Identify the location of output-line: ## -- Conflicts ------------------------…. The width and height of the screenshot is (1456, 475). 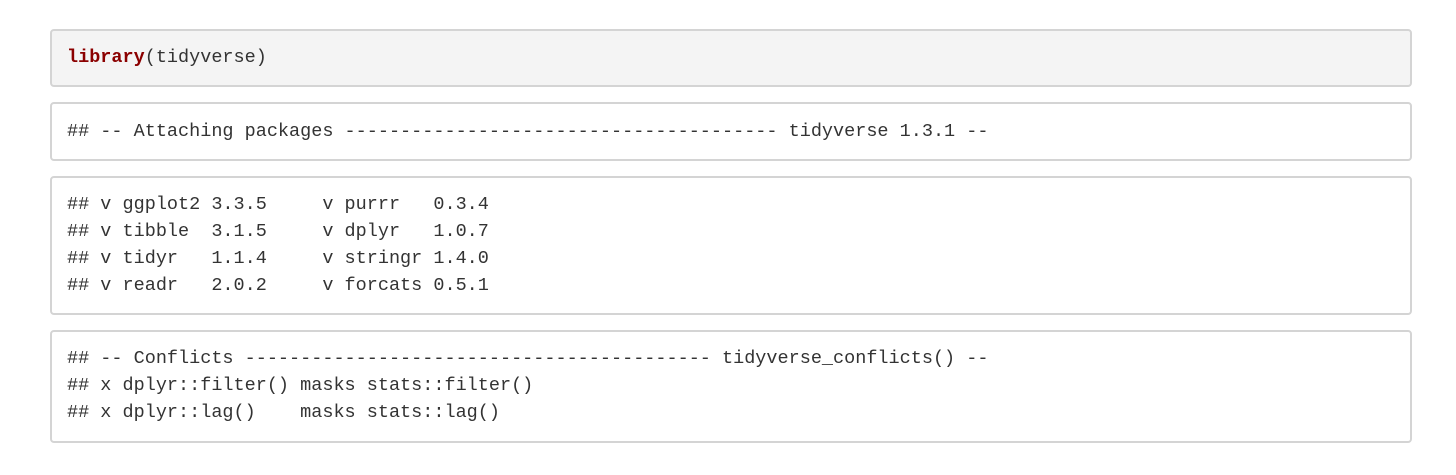
(528, 358).